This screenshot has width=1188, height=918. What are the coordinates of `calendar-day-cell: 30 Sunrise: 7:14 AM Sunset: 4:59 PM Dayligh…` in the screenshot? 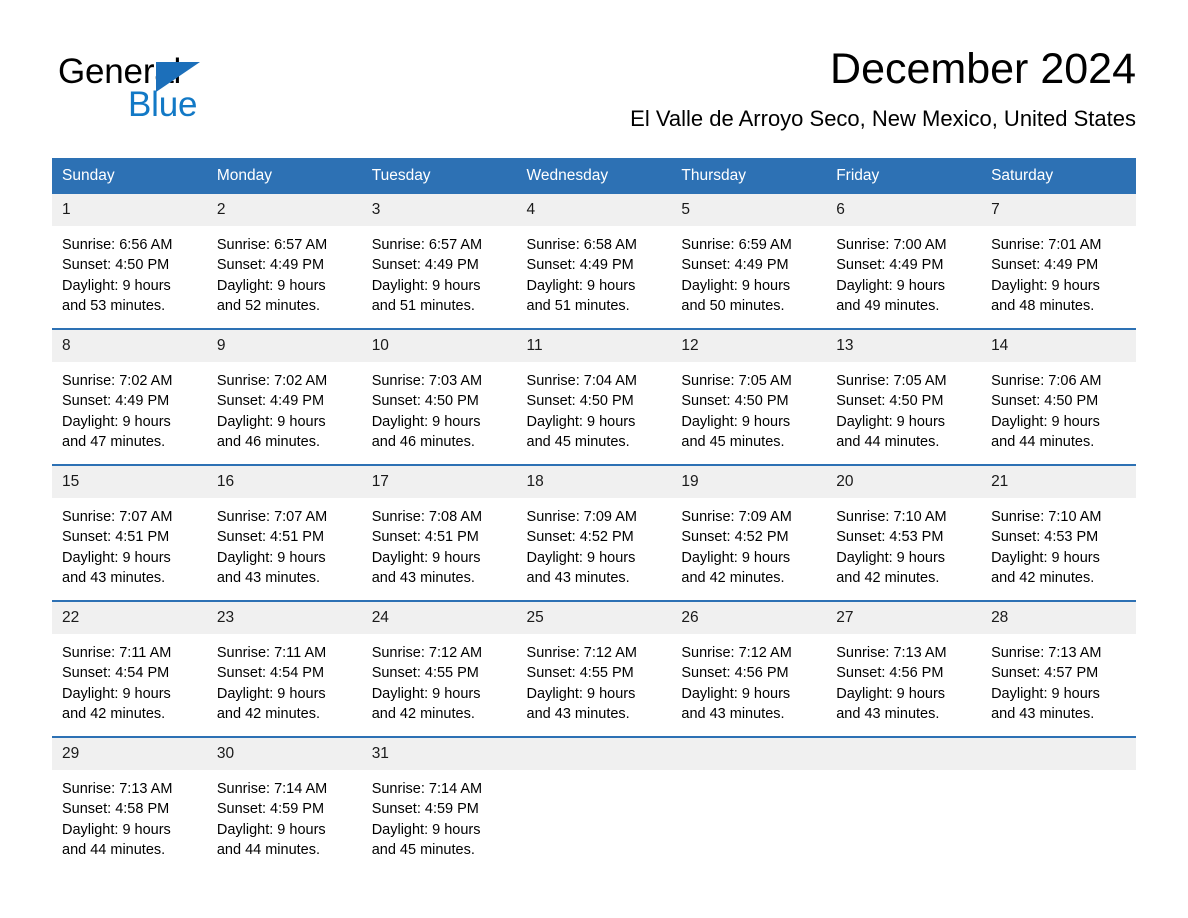 It's located at (284, 804).